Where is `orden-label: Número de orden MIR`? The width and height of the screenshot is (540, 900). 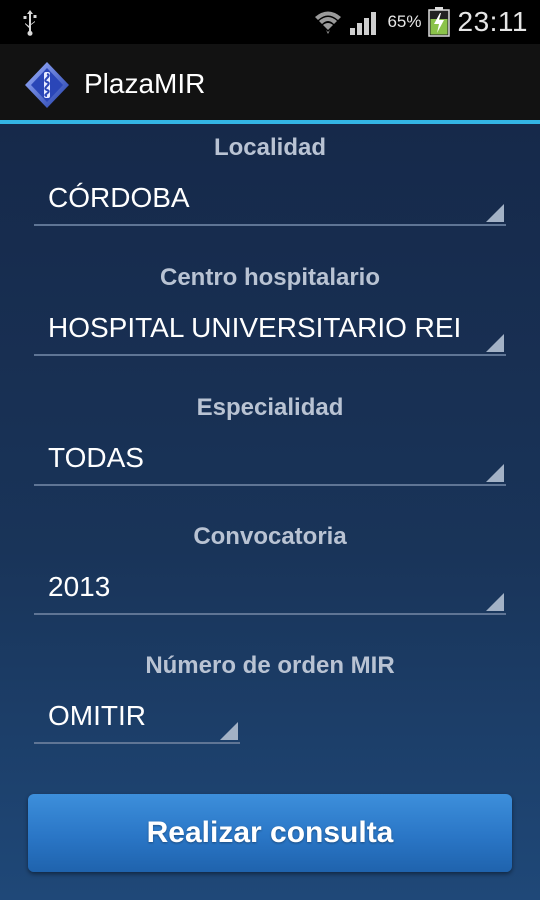 orden-label: Número de orden MIR is located at coordinates (270, 665).